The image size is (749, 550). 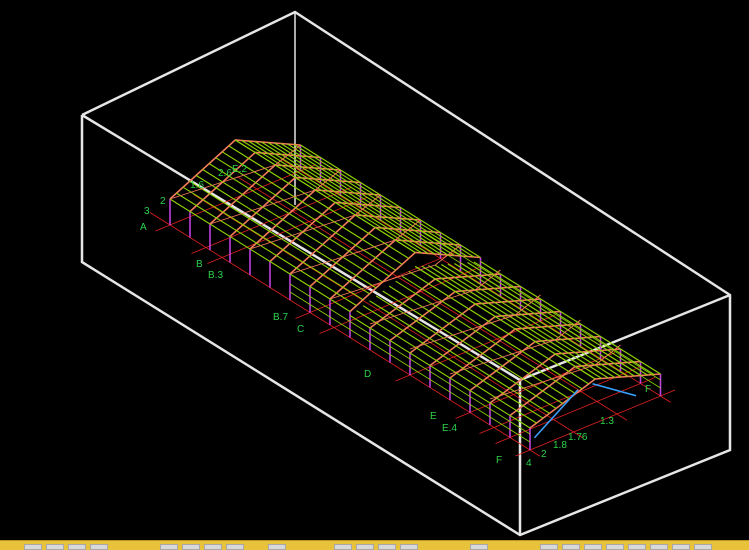 What do you see at coordinates (280, 317) in the screenshot?
I see `grid-label-B7: B.7` at bounding box center [280, 317].